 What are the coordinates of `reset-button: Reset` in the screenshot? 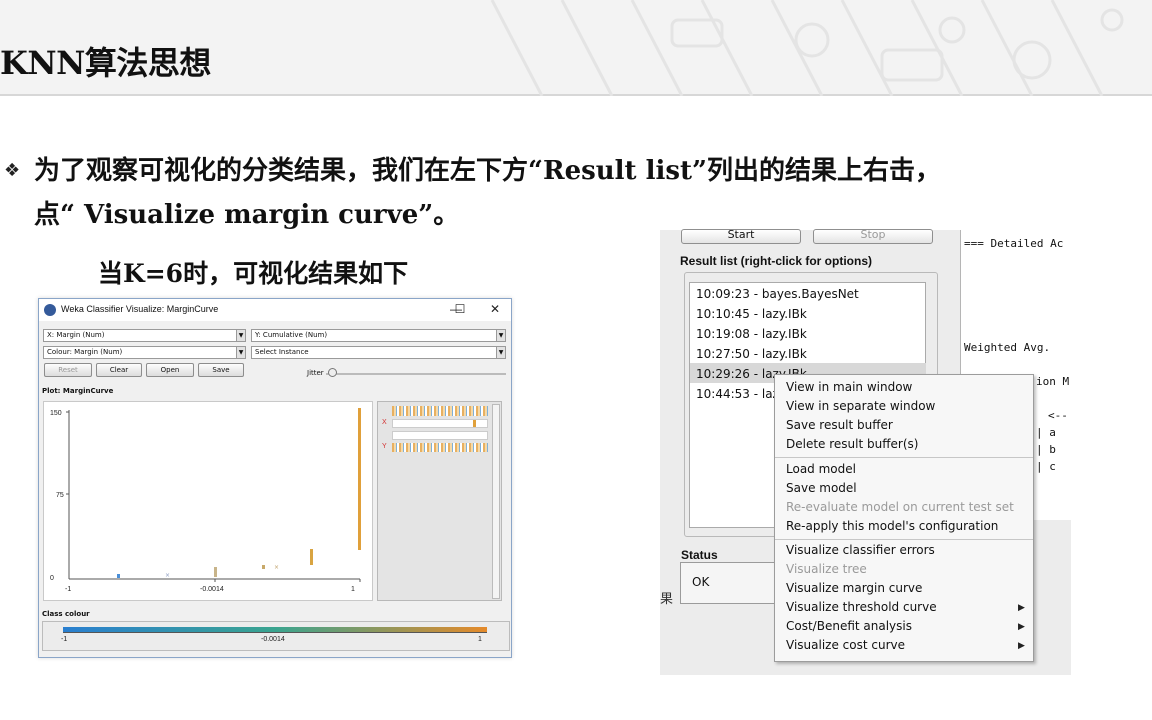 It's located at (68, 370).